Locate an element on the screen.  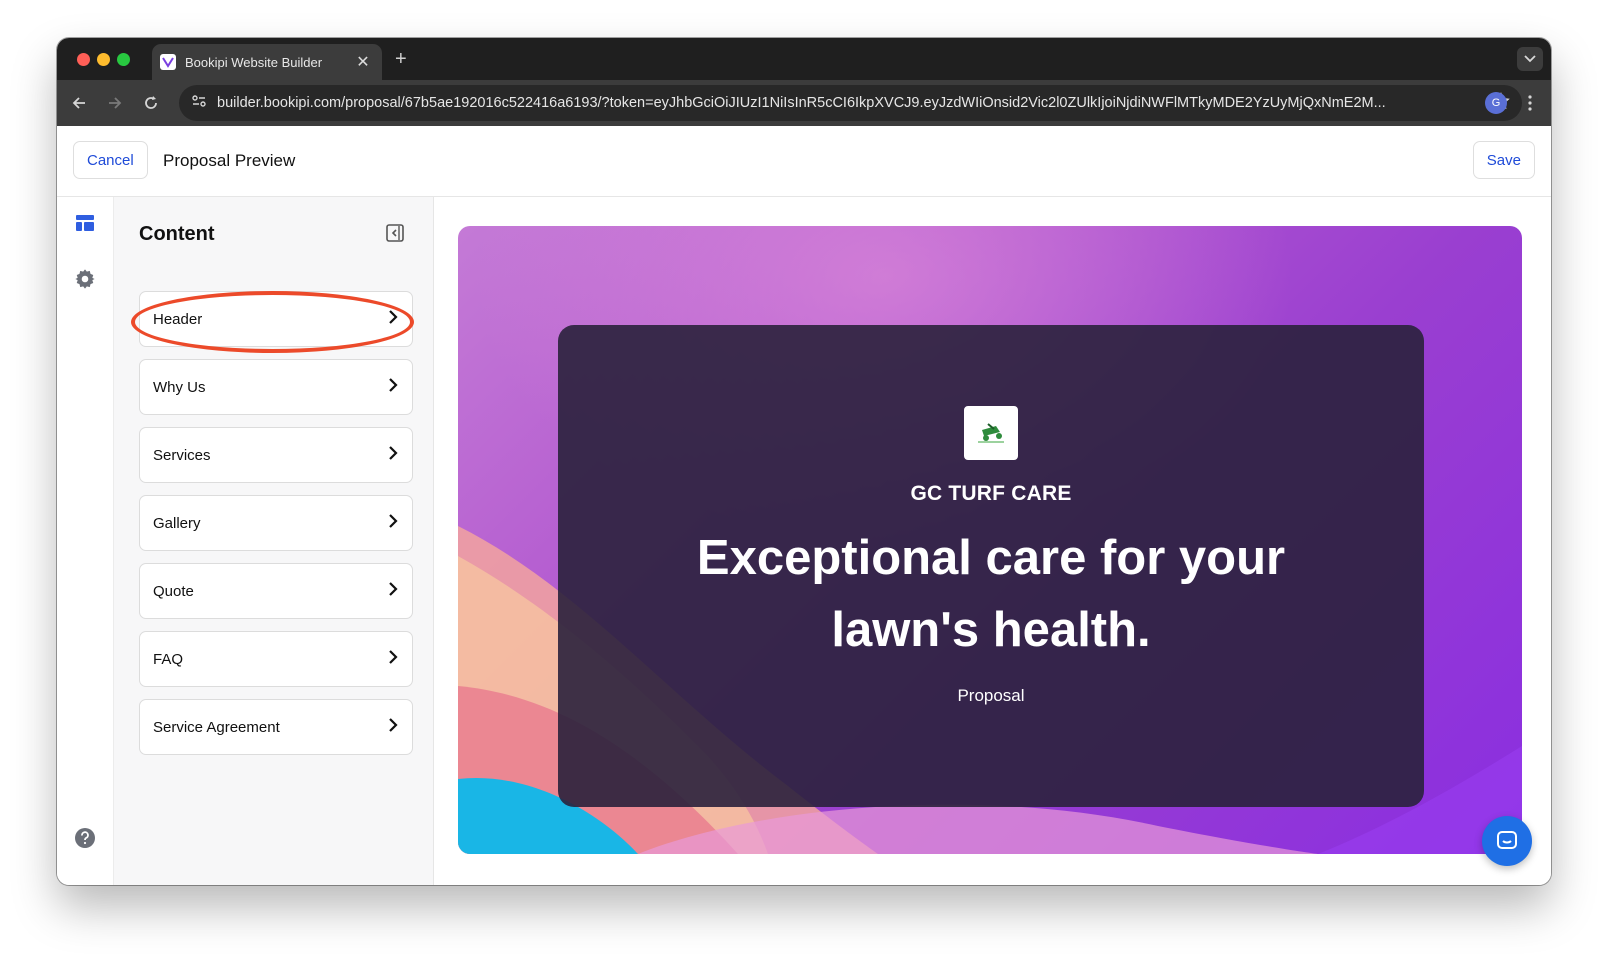
tab-search-icon is located at coordinates (1530, 59).